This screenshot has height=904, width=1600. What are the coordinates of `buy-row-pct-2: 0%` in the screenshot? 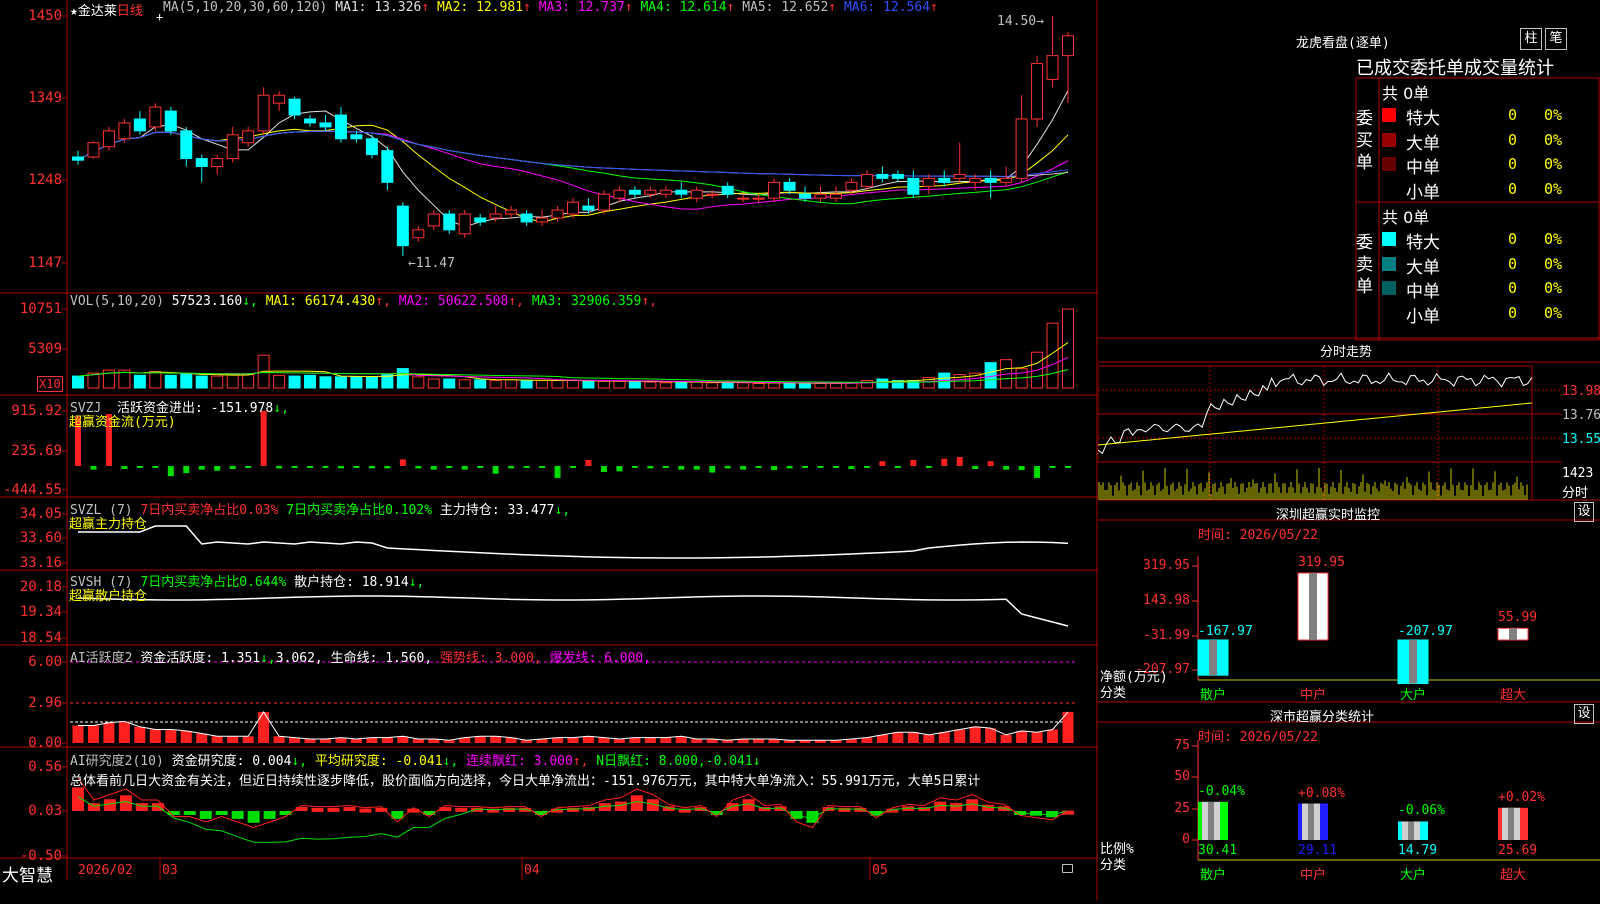 It's located at (1553, 164).